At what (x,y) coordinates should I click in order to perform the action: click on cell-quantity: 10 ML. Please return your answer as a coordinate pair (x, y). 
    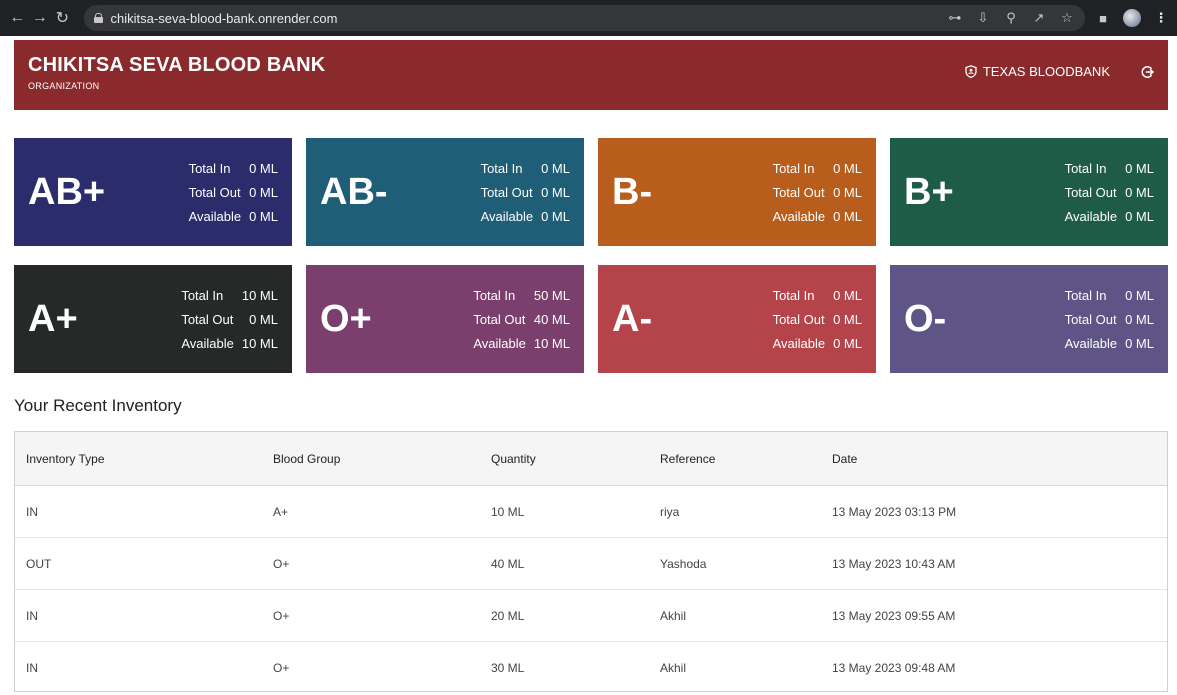
    Looking at the image, I should click on (508, 511).